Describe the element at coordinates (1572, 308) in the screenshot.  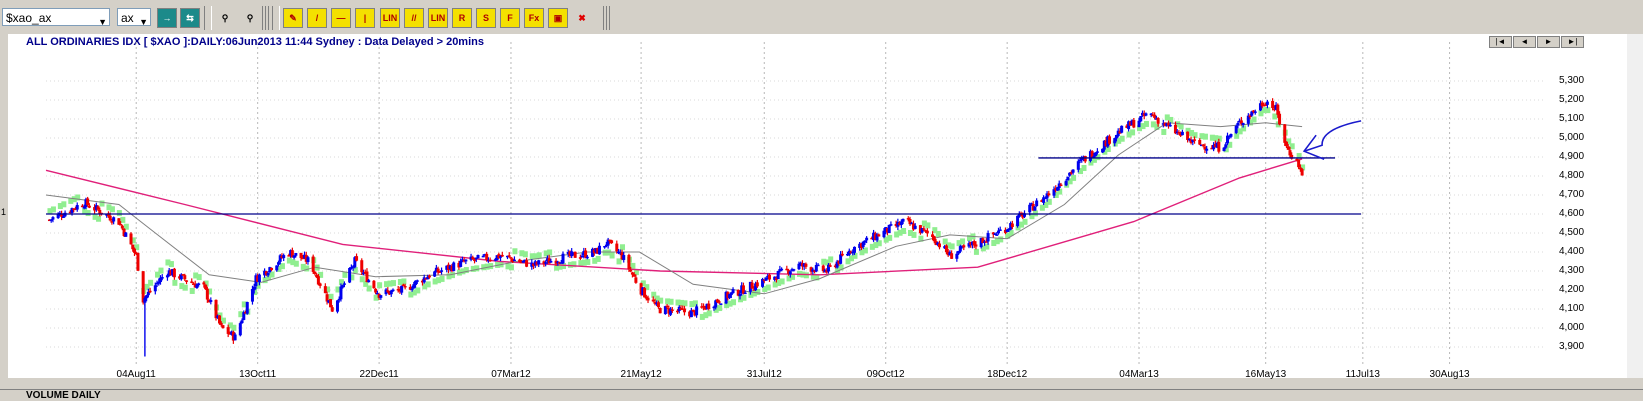
I see `y-tick-label: 4,100` at that location.